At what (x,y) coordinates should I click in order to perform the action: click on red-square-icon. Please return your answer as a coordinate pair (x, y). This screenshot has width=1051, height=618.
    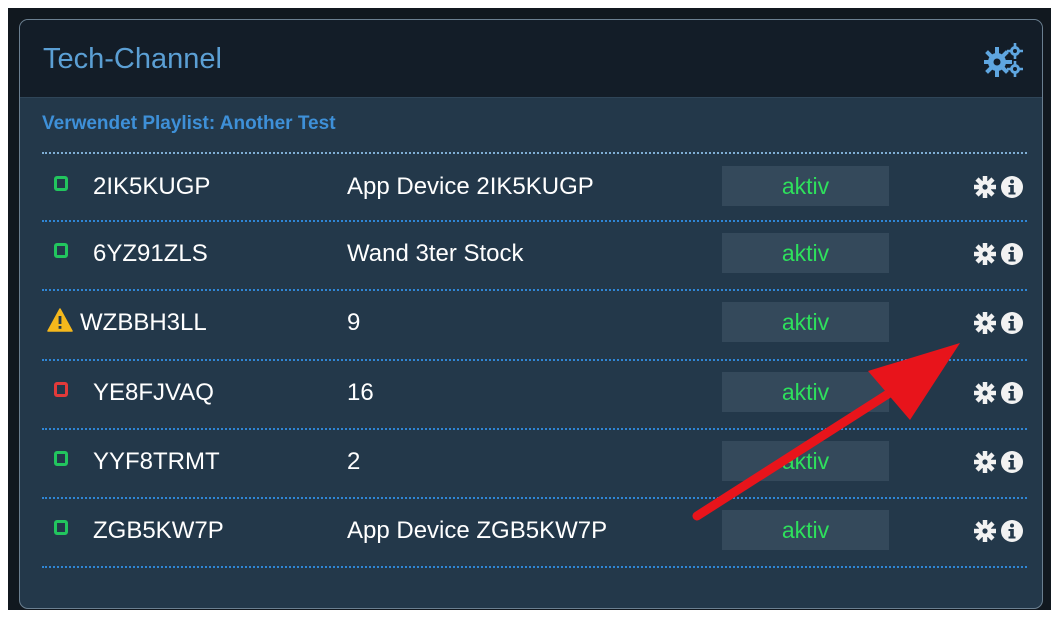
    Looking at the image, I should click on (61, 389).